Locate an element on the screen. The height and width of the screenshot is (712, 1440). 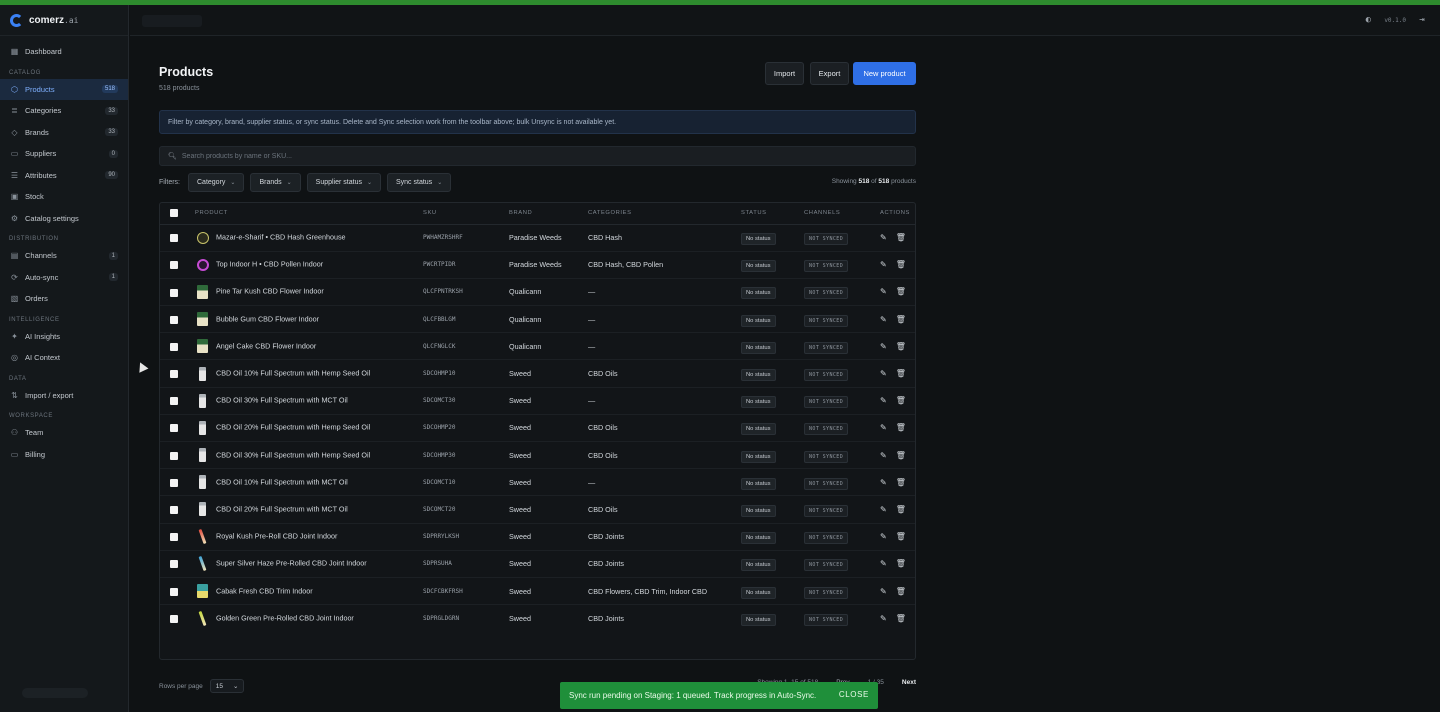
import-button: Import is located at coordinates (784, 73).